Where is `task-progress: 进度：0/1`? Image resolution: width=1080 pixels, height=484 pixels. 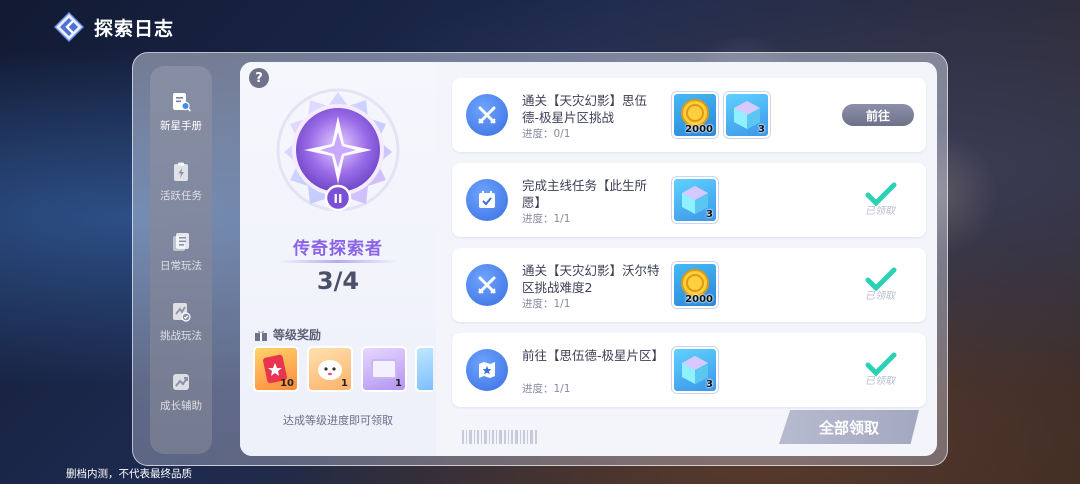
task-progress: 进度：0/1 is located at coordinates (546, 134).